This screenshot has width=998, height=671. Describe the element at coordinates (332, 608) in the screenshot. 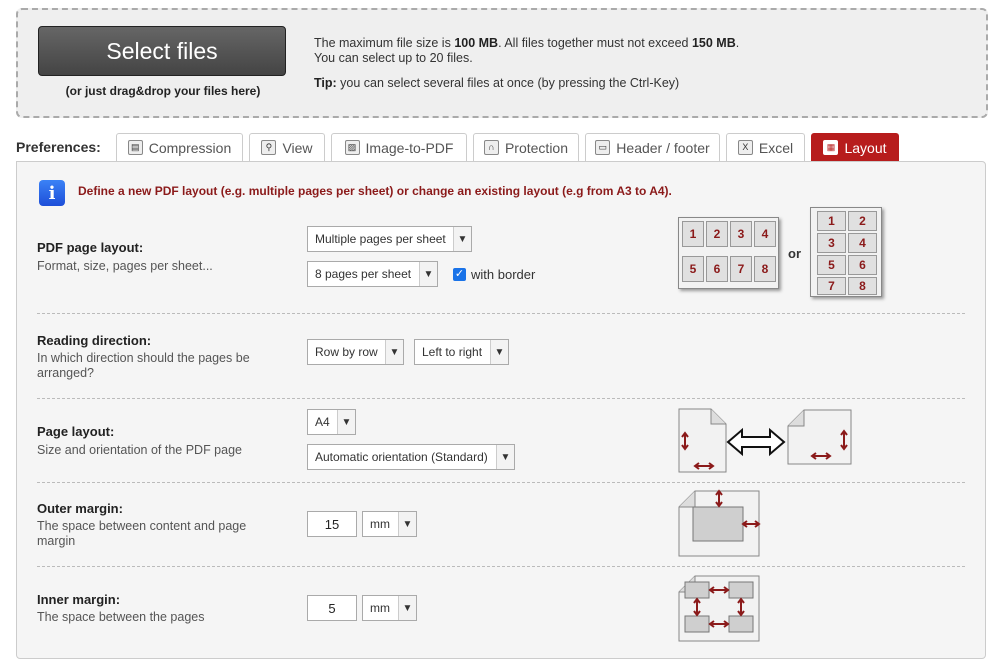

I see `inner-margin-input: 5` at that location.